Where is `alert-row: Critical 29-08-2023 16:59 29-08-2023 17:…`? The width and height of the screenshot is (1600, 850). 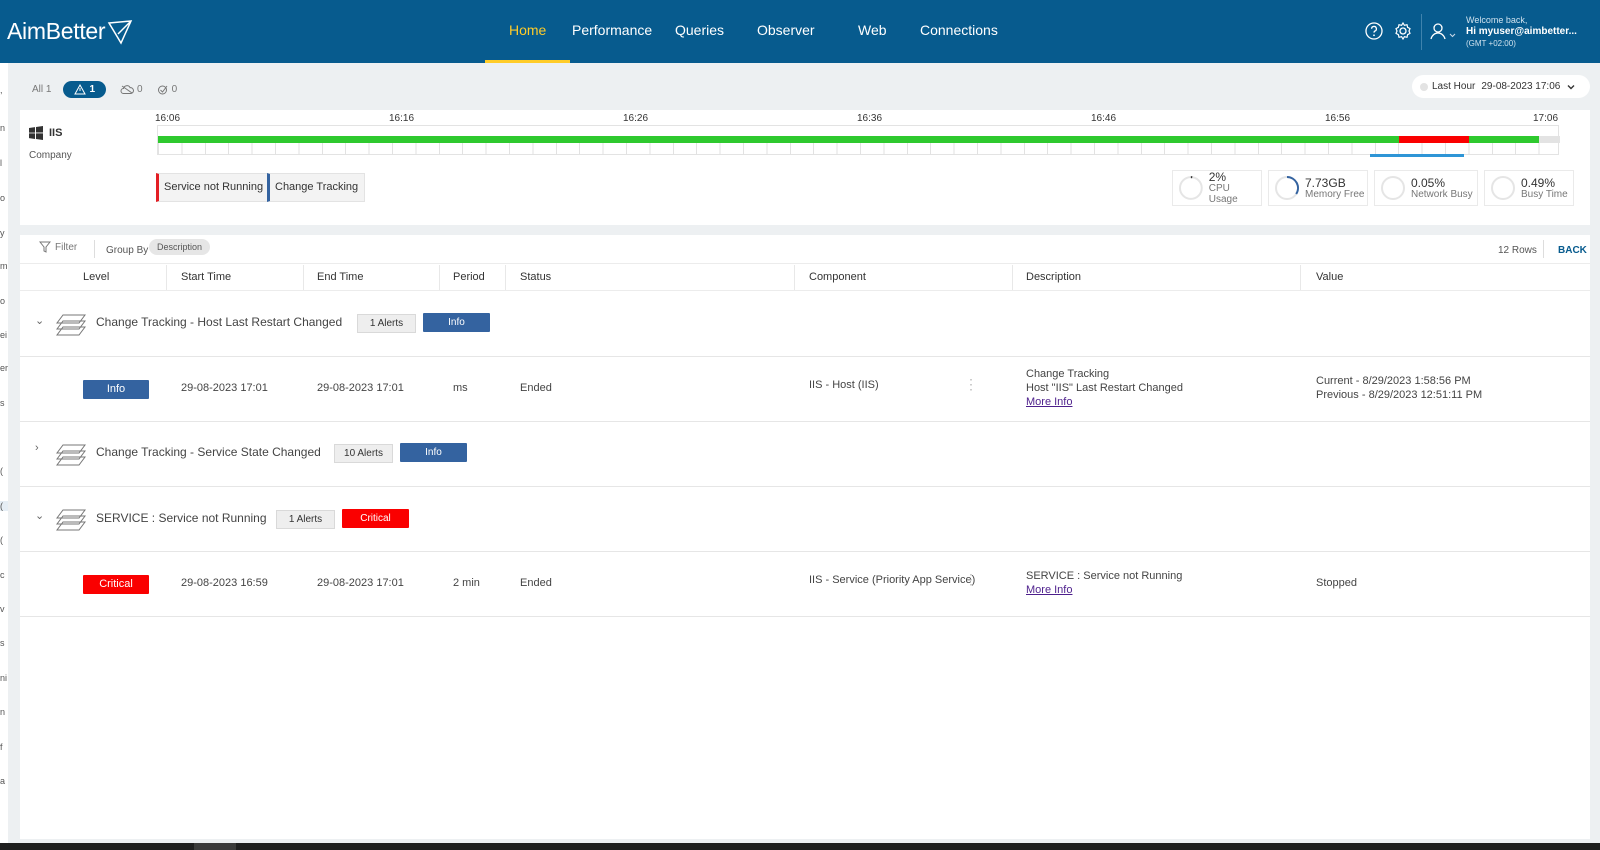
alert-row: Critical 29-08-2023 16:59 29-08-2023 17:… is located at coordinates (805, 584).